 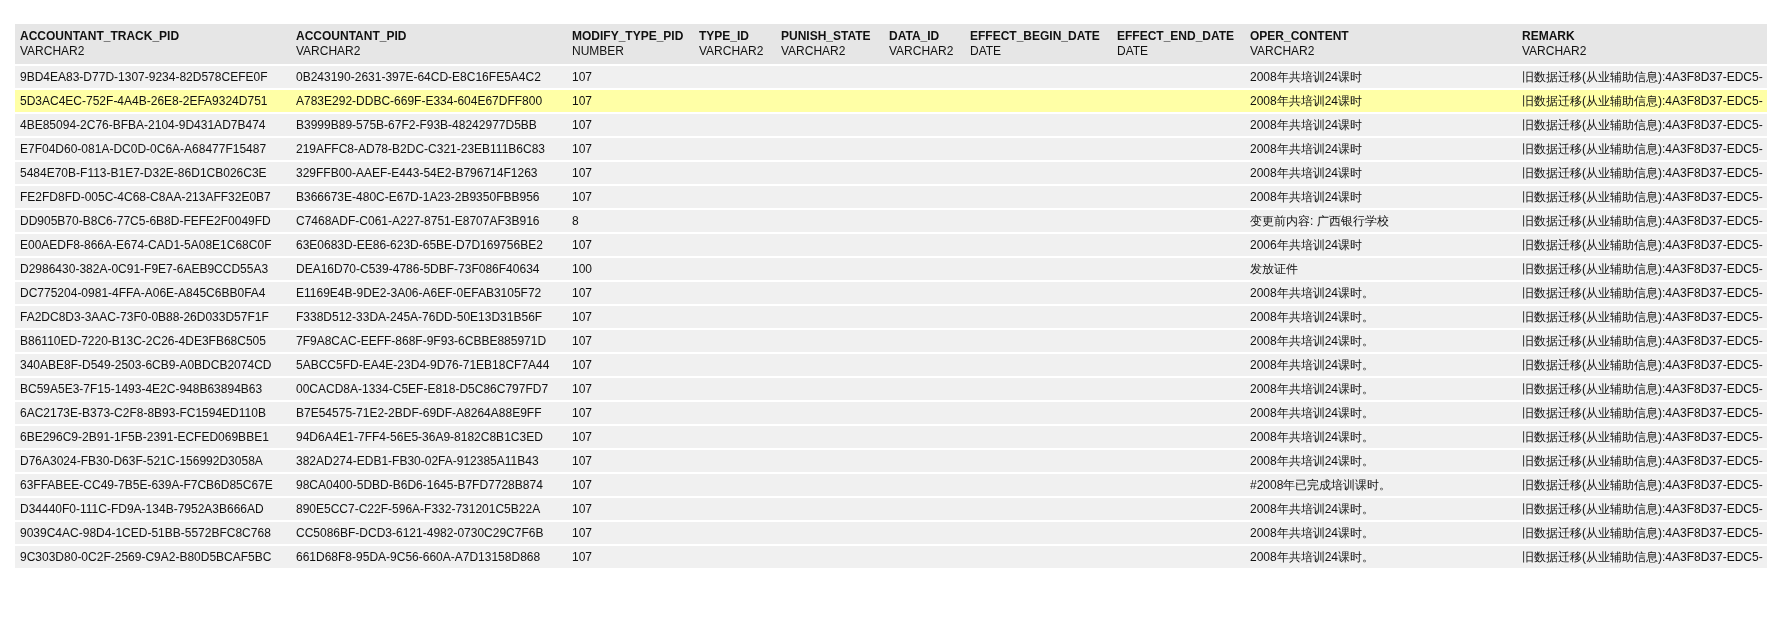 What do you see at coordinates (141, 389) in the screenshot?
I see `table-cell: BC59A5E3-7F15-1493-4E2C-948B63894B63` at bounding box center [141, 389].